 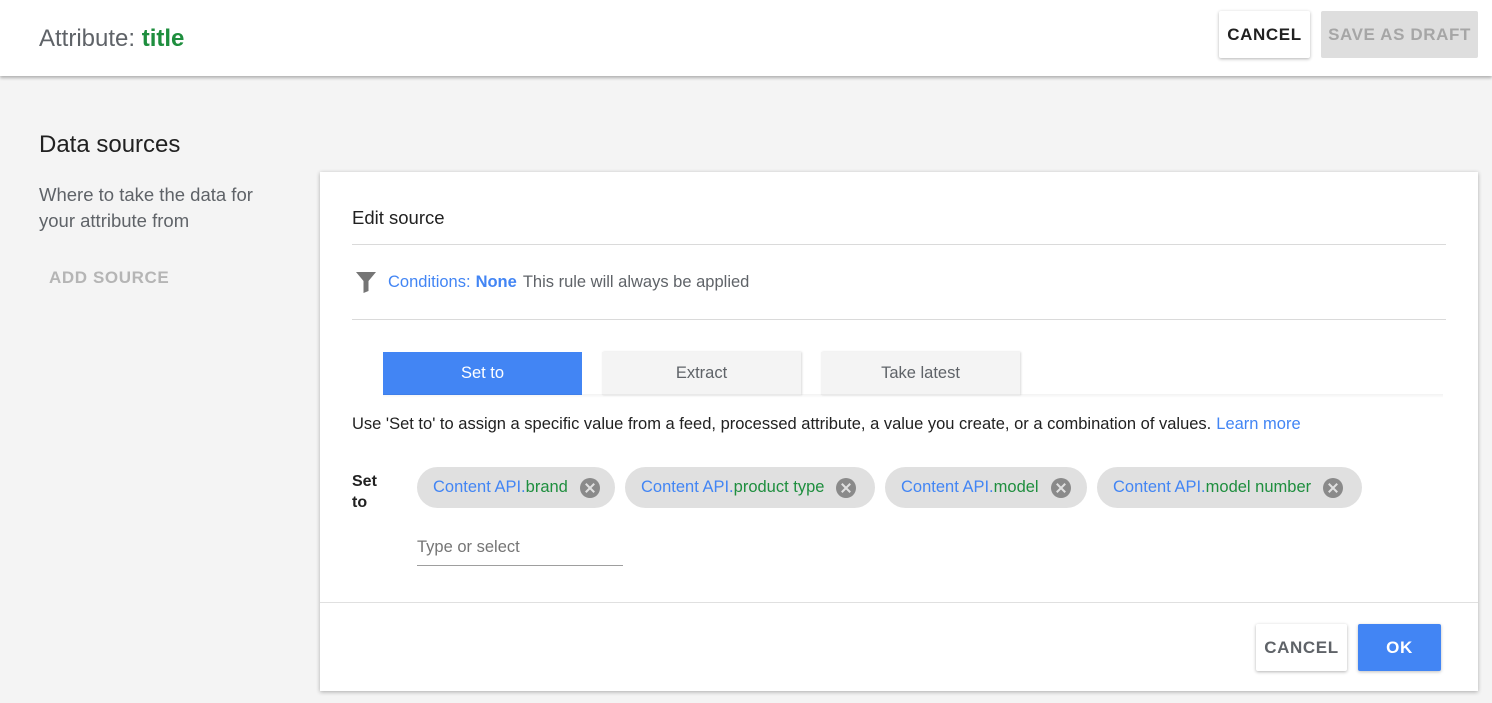 What do you see at coordinates (90, 38) in the screenshot?
I see `page-title-prefix: Attribute:` at bounding box center [90, 38].